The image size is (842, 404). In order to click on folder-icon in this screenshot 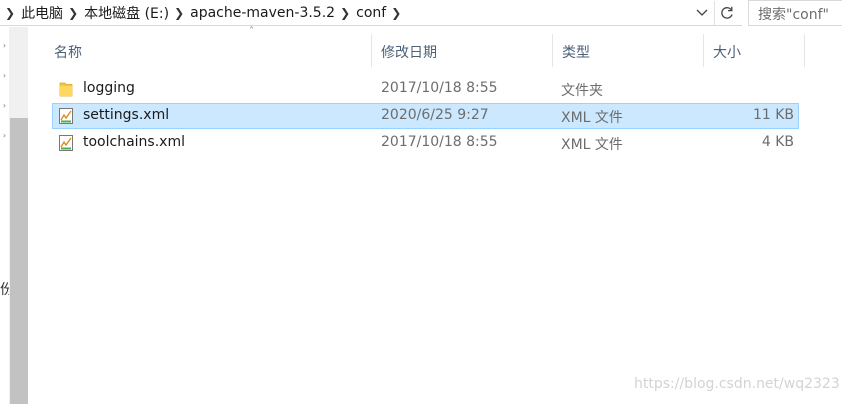, I will do `click(66, 89)`.